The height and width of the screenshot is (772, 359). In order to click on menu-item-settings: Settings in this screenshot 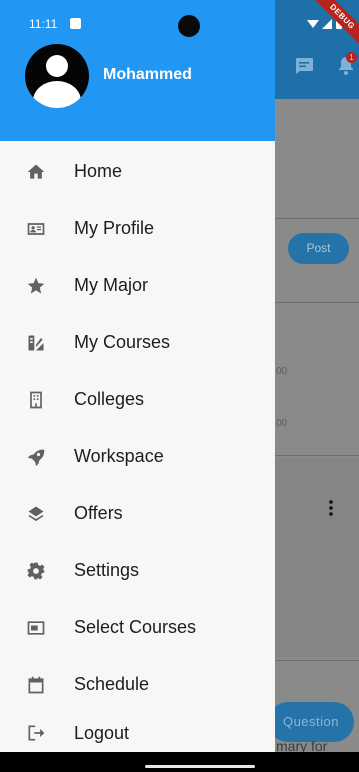, I will do `click(137, 570)`.